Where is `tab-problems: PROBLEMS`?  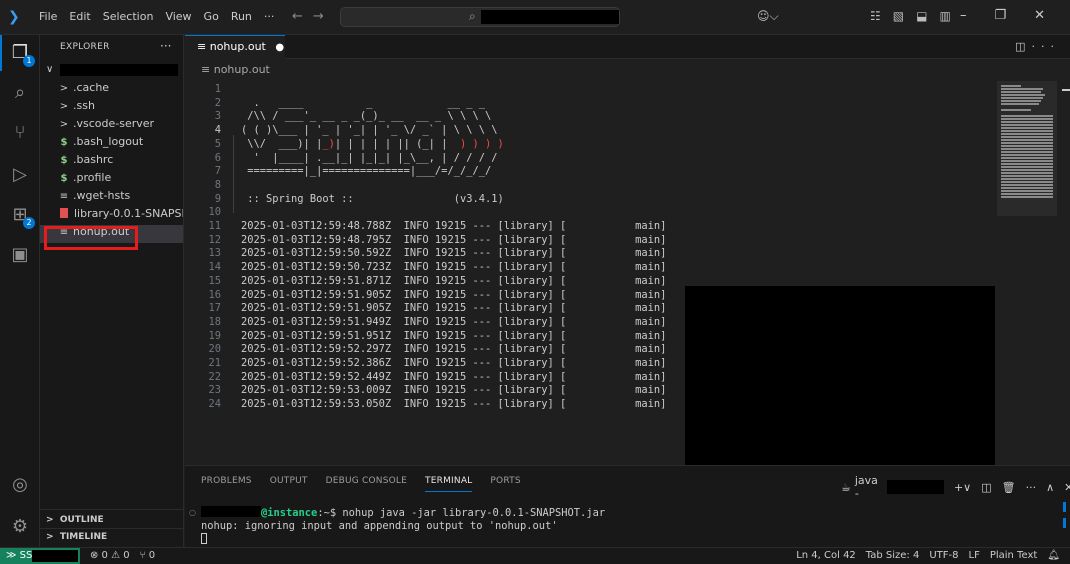 tab-problems: PROBLEMS is located at coordinates (226, 484).